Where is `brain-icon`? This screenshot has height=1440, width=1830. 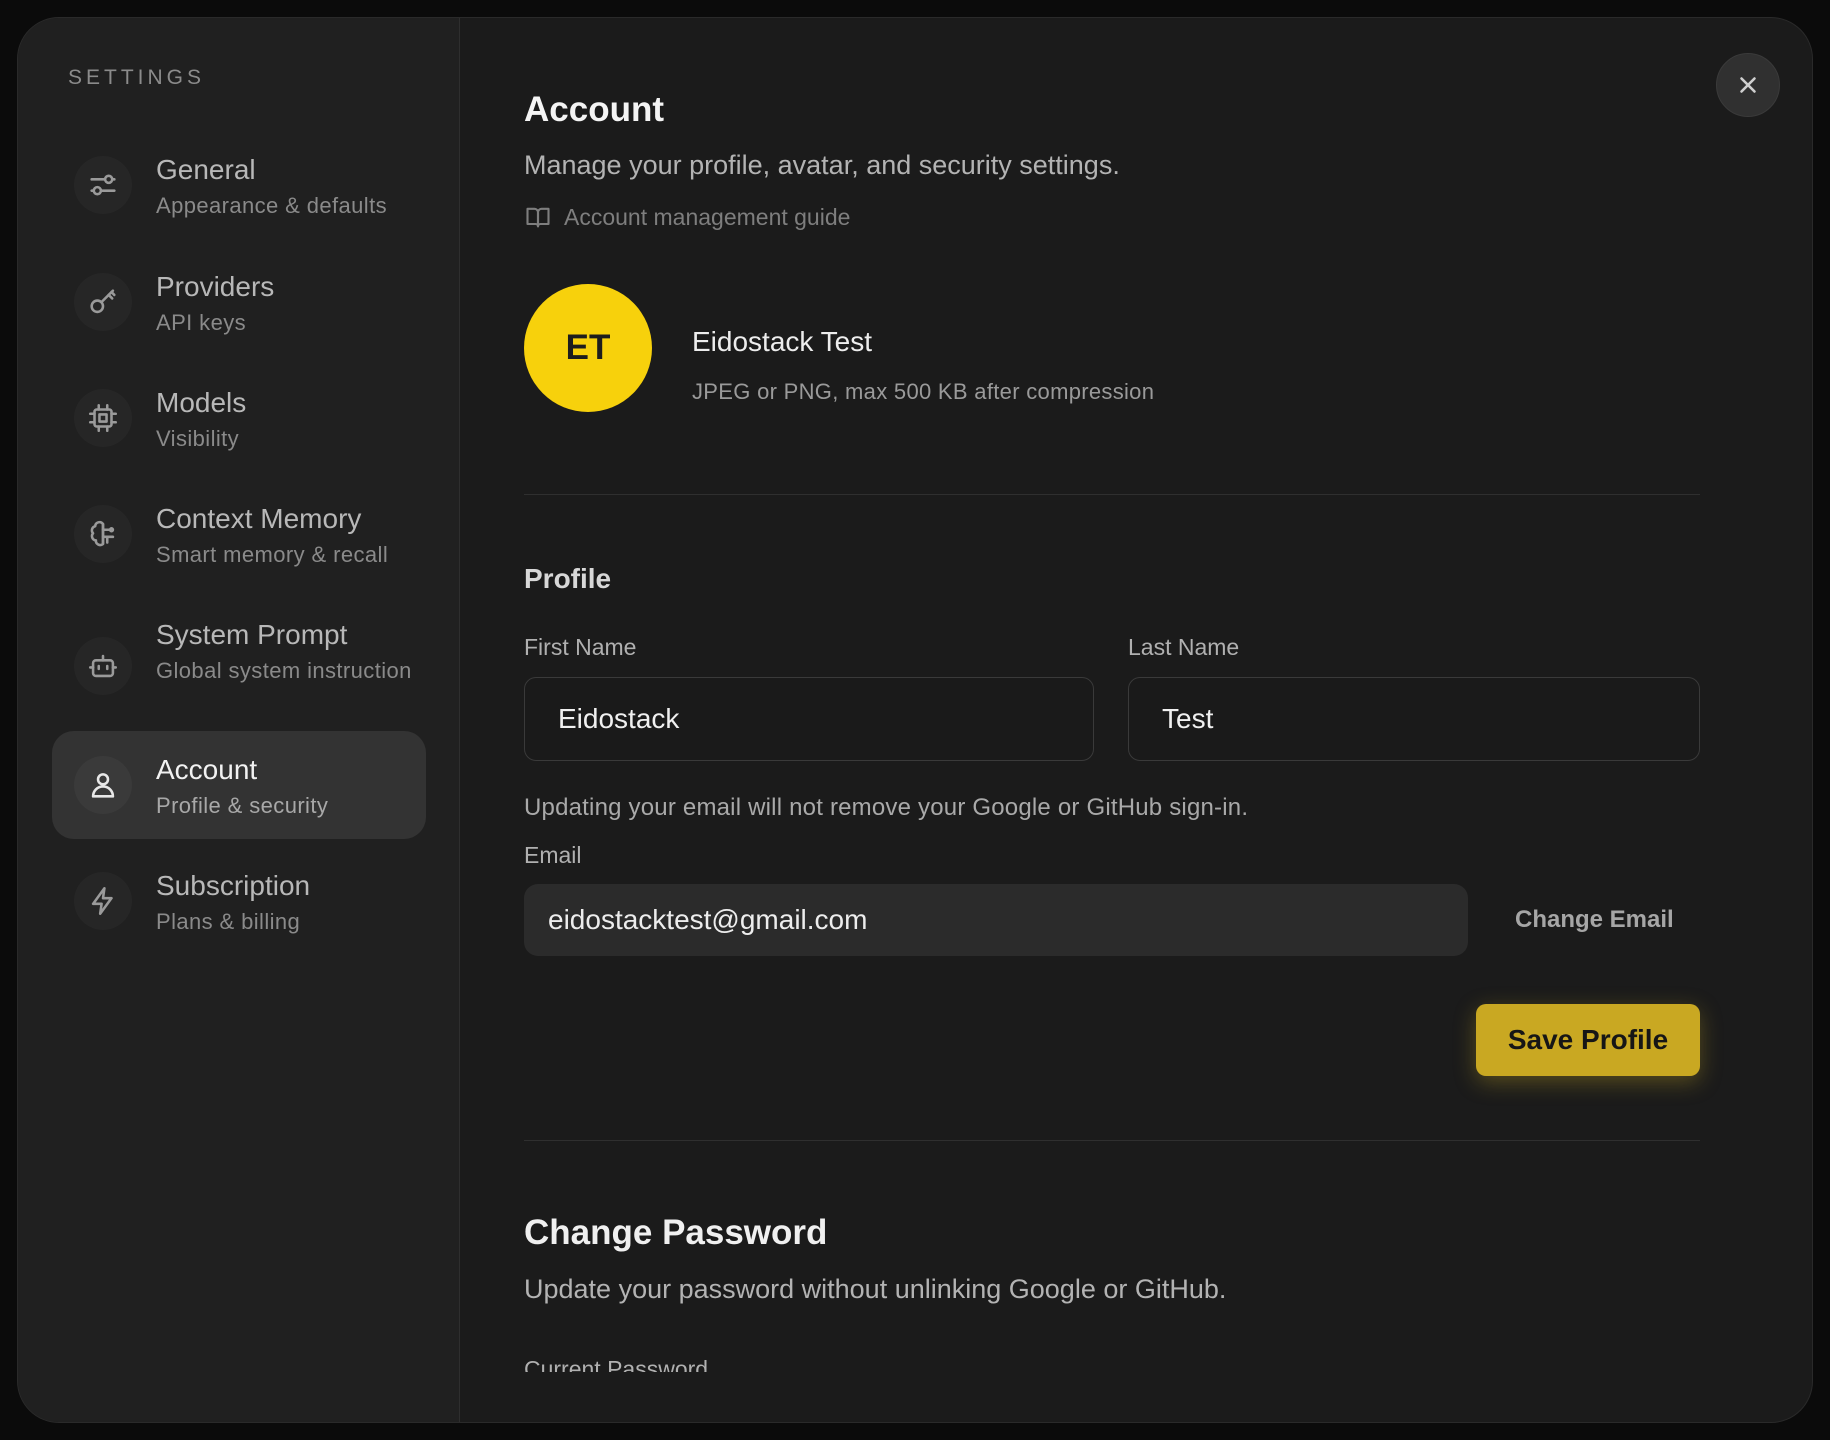
brain-icon is located at coordinates (103, 534).